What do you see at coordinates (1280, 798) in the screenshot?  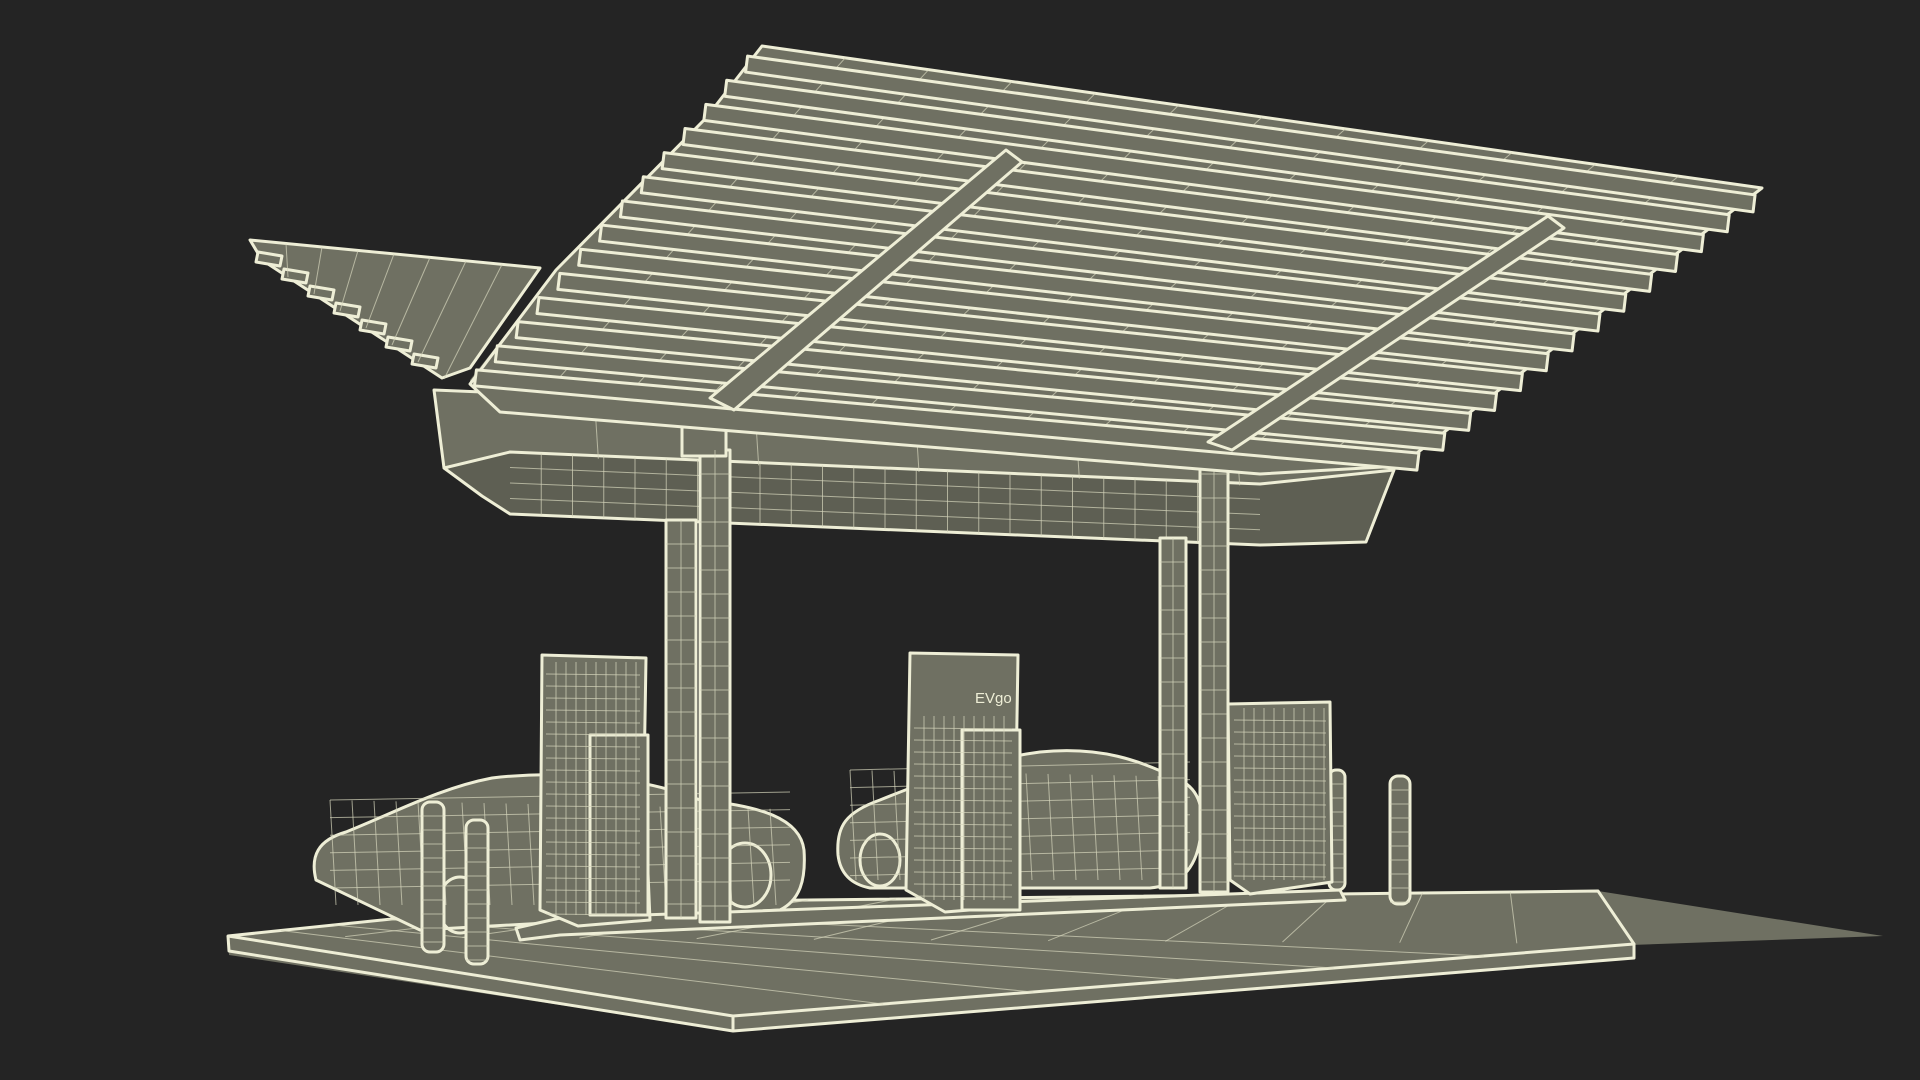 I see `charger-right` at bounding box center [1280, 798].